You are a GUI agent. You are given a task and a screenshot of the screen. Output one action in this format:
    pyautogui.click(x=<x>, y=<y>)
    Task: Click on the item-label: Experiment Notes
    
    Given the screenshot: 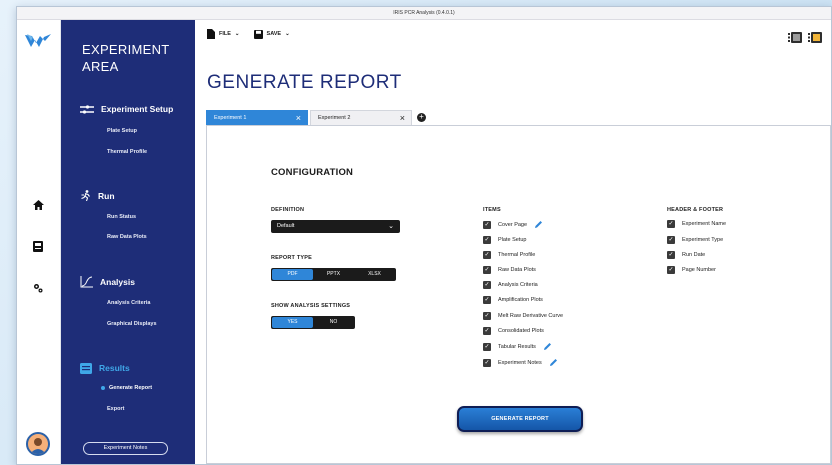 What is the action you would take?
    pyautogui.click(x=520, y=362)
    